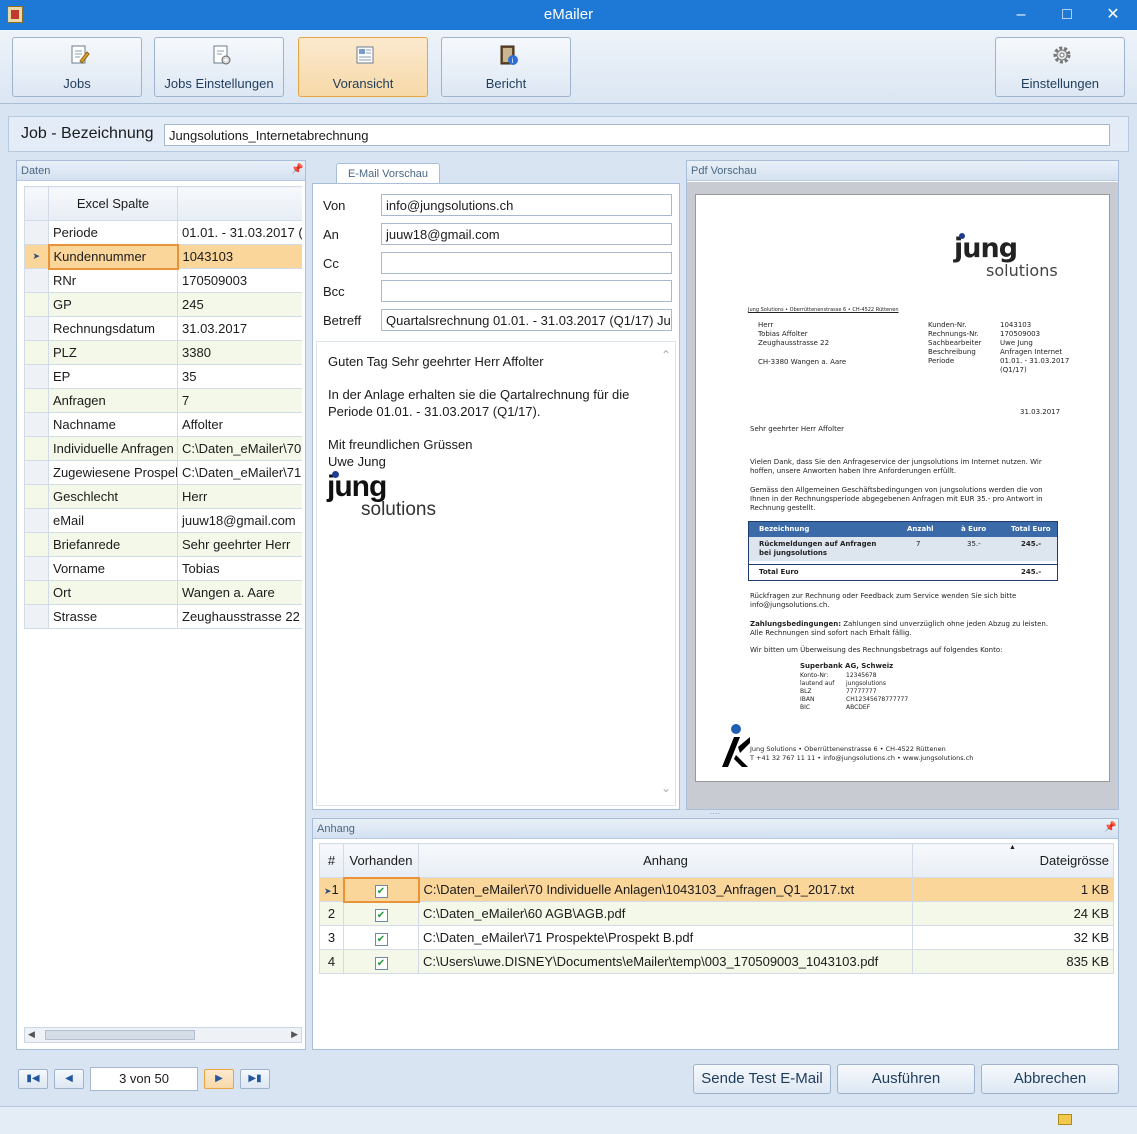  I want to click on pdf-meta-key: Sachbearbeiter, so click(955, 343).